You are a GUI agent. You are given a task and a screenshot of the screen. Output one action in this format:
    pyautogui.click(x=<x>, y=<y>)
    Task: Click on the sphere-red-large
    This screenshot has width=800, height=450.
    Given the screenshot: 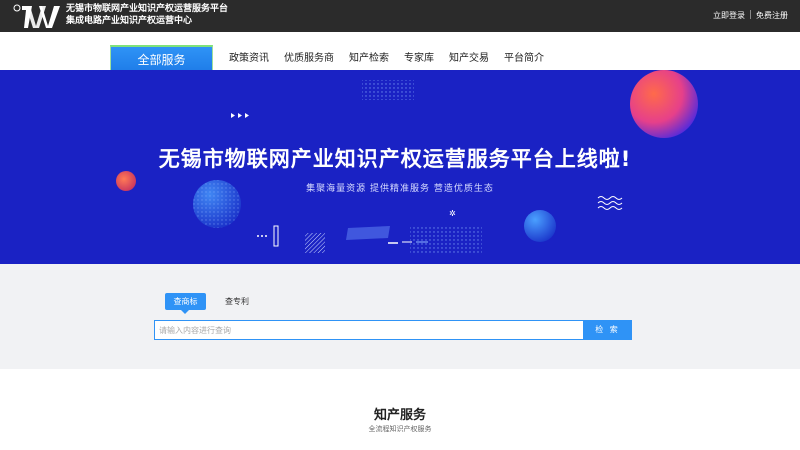 What is the action you would take?
    pyautogui.click(x=664, y=104)
    